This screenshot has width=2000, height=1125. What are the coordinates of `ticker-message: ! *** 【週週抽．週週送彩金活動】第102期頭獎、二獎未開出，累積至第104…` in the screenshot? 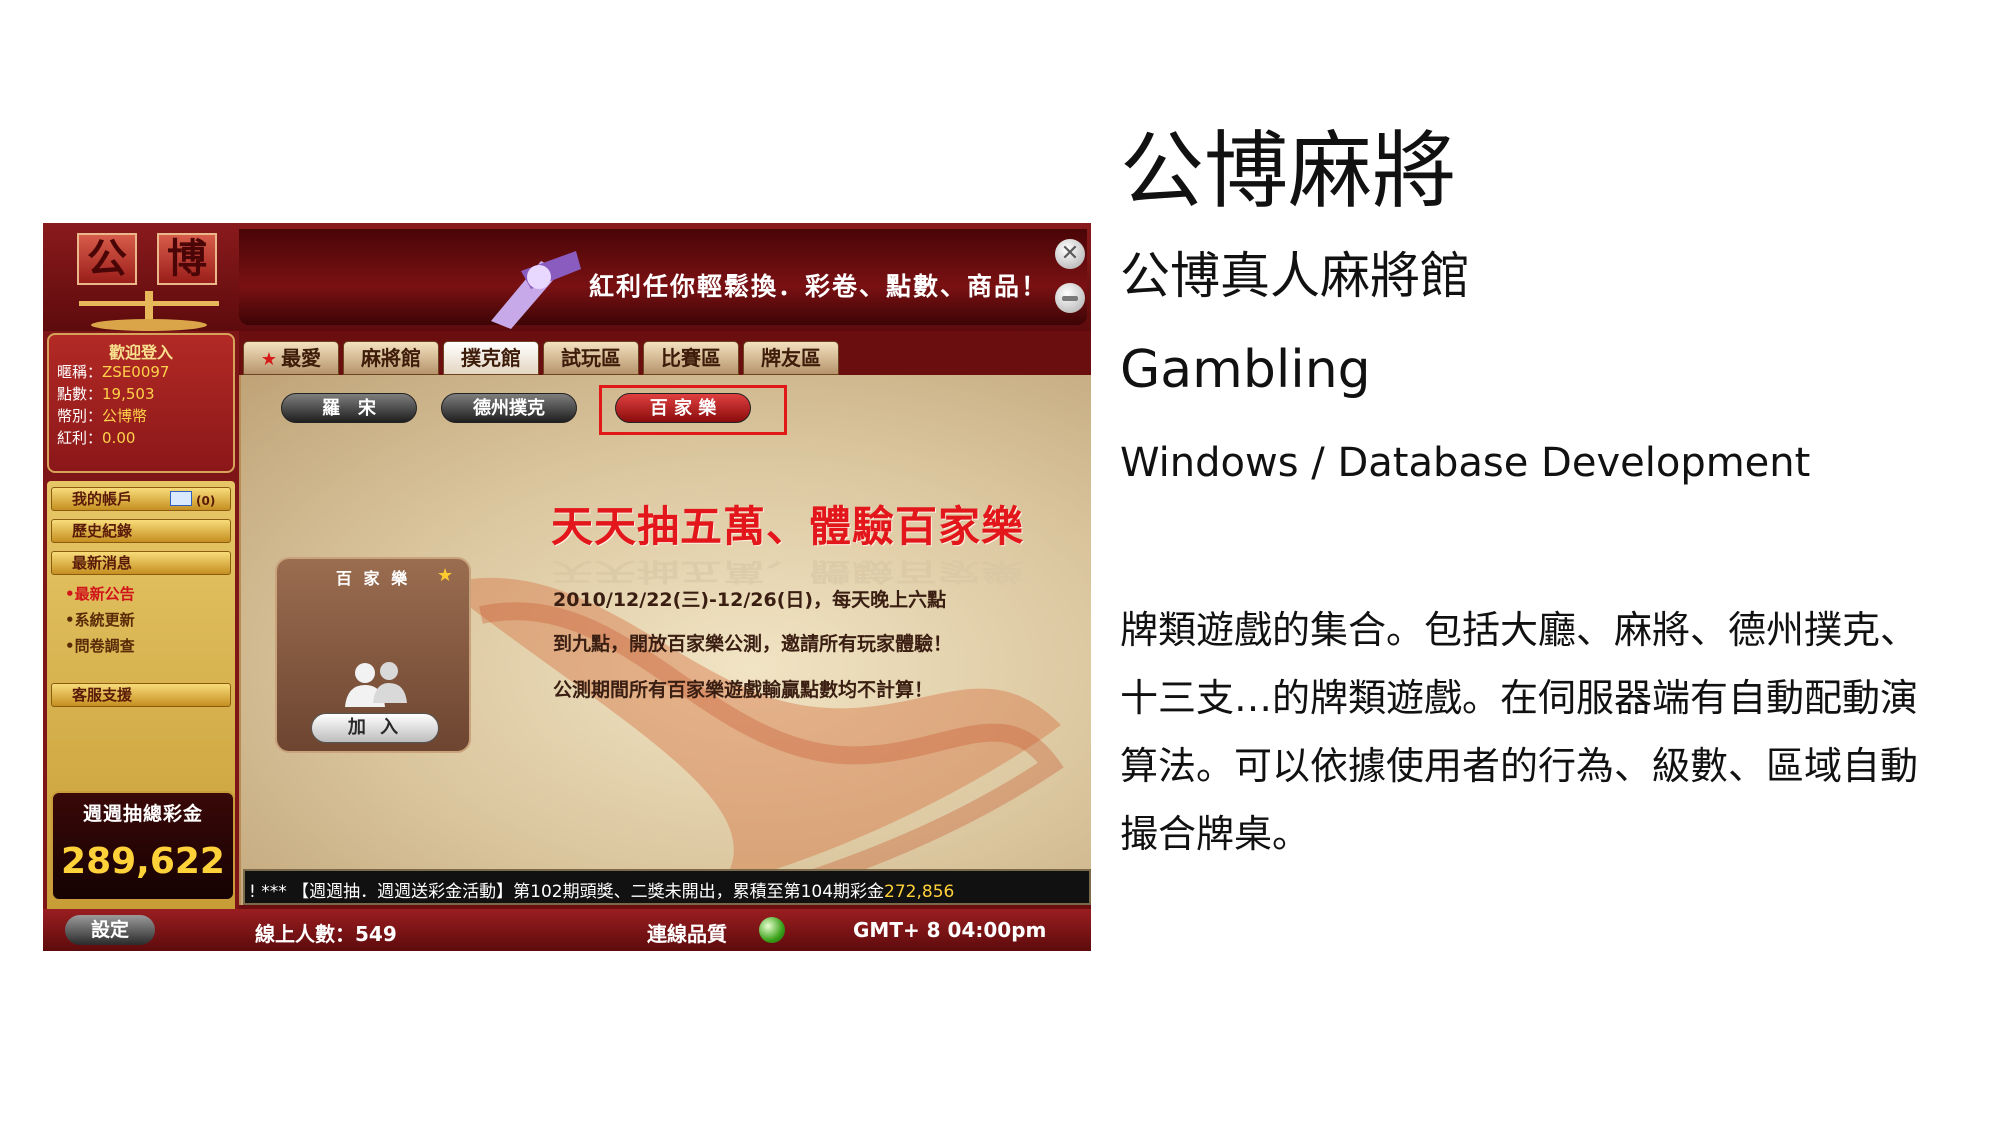 It's located at (567, 892).